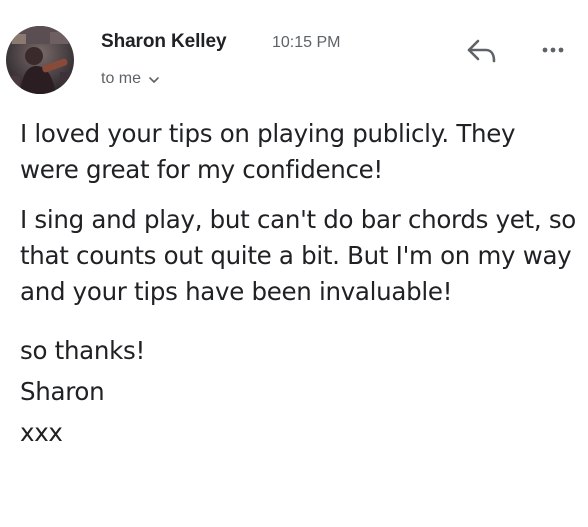  Describe the element at coordinates (306, 42) in the screenshot. I see `message-timestamp: 10:15 PM` at that location.